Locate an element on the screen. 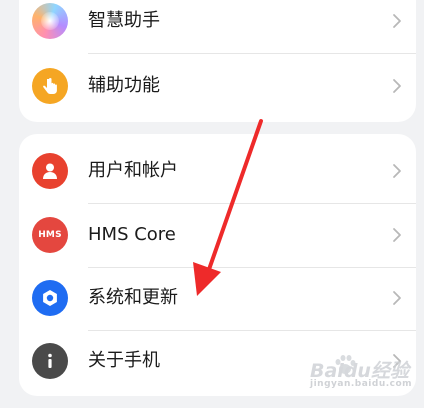 Image resolution: width=424 pixels, height=408 pixels. user-icon is located at coordinates (50, 171).